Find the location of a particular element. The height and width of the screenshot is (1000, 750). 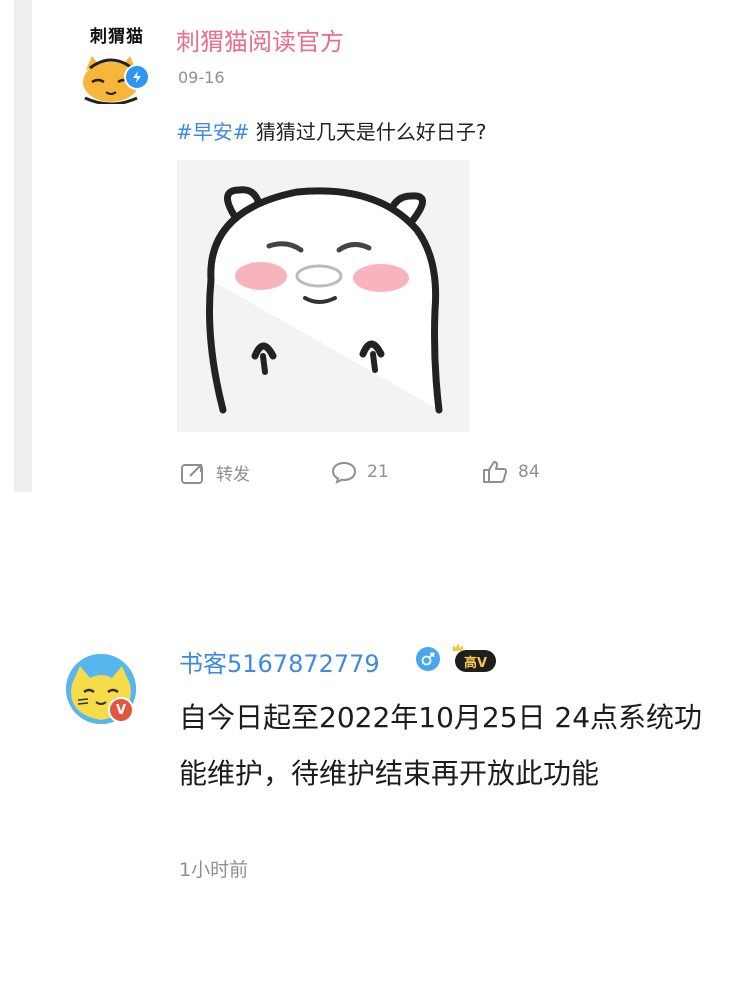

logo-text: 刺猬猫 is located at coordinates (117, 37).